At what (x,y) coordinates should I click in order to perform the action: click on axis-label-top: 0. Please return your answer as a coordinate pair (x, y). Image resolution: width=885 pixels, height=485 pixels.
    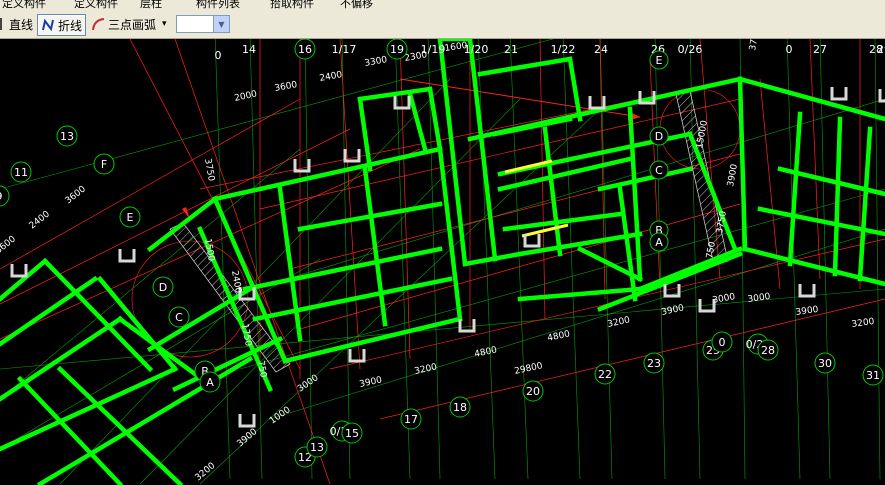
    Looking at the image, I should click on (218, 55).